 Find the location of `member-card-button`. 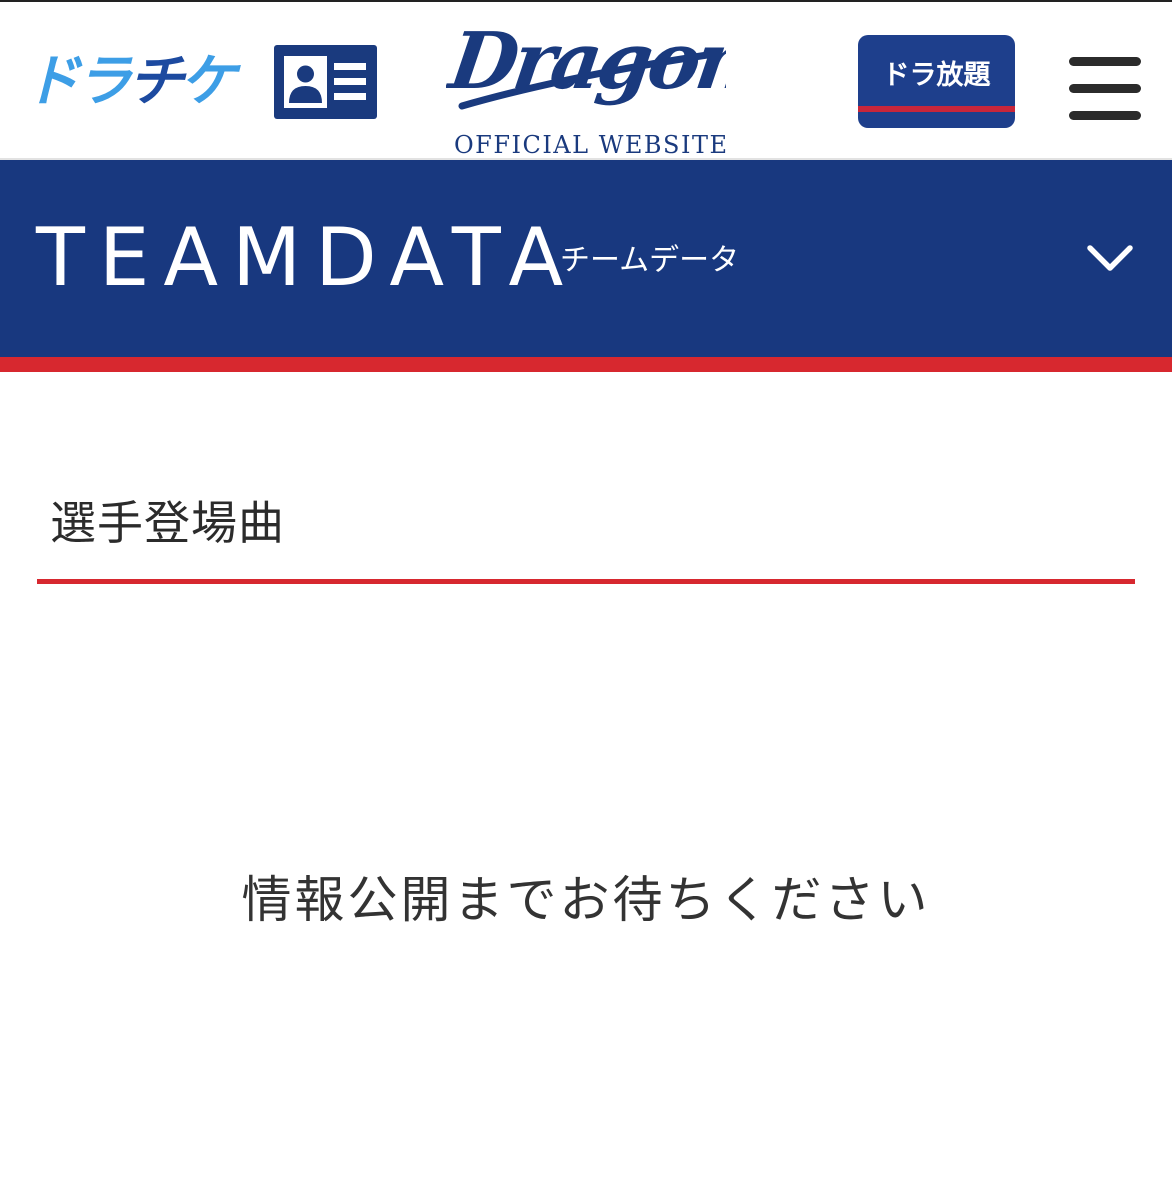

member-card-button is located at coordinates (325, 82).